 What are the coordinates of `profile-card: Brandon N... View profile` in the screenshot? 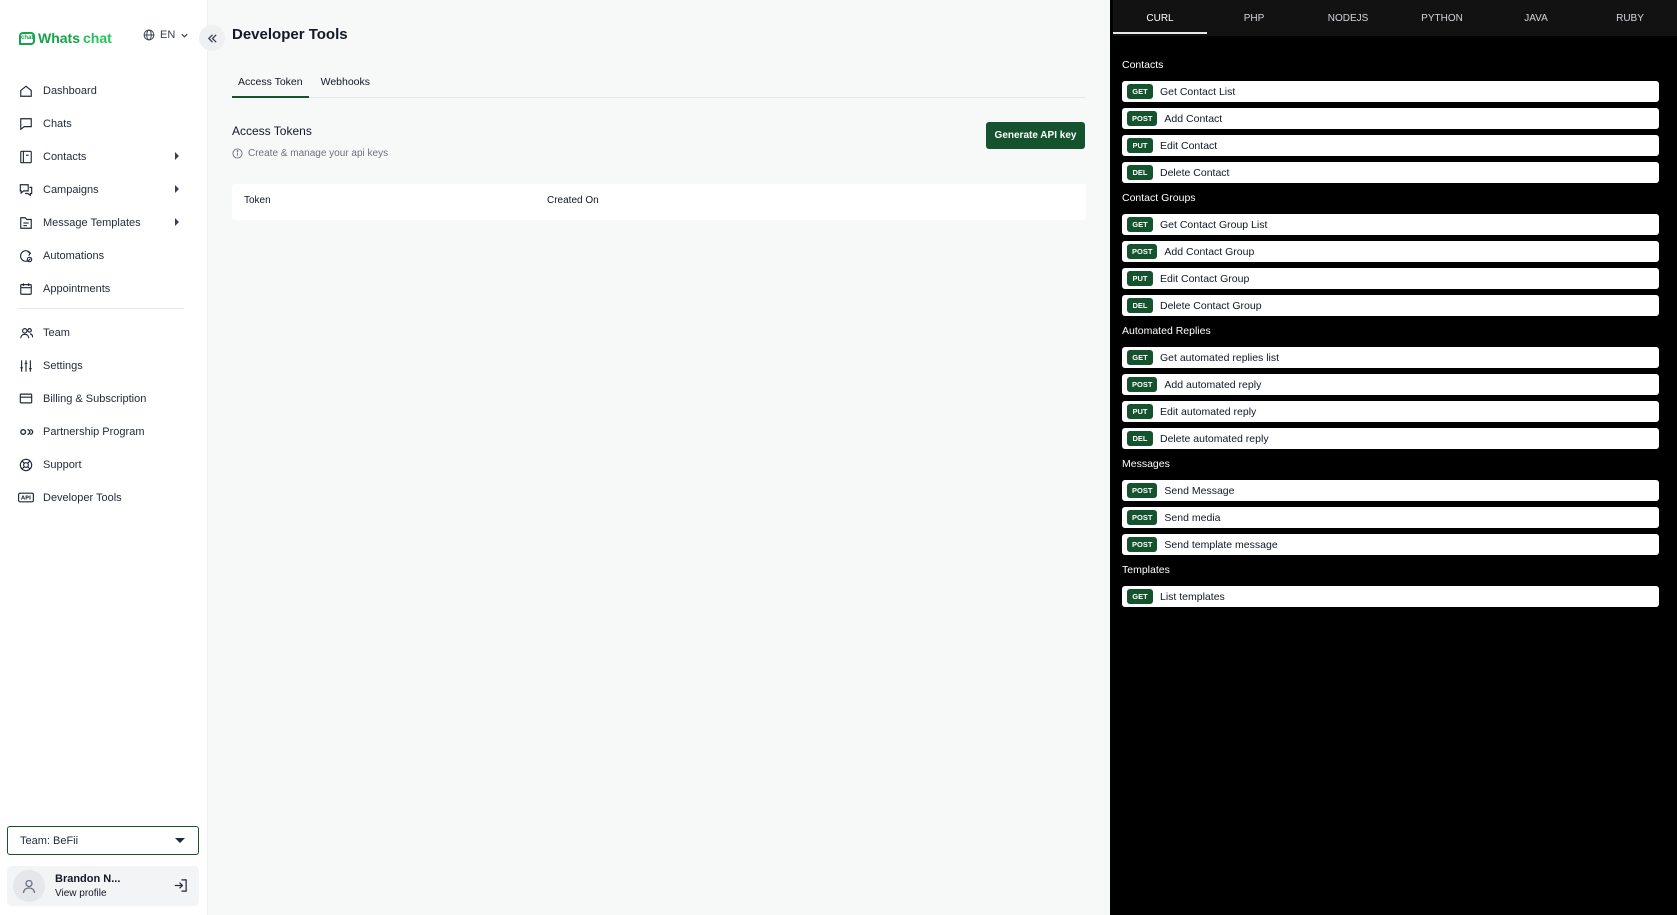 It's located at (103, 886).